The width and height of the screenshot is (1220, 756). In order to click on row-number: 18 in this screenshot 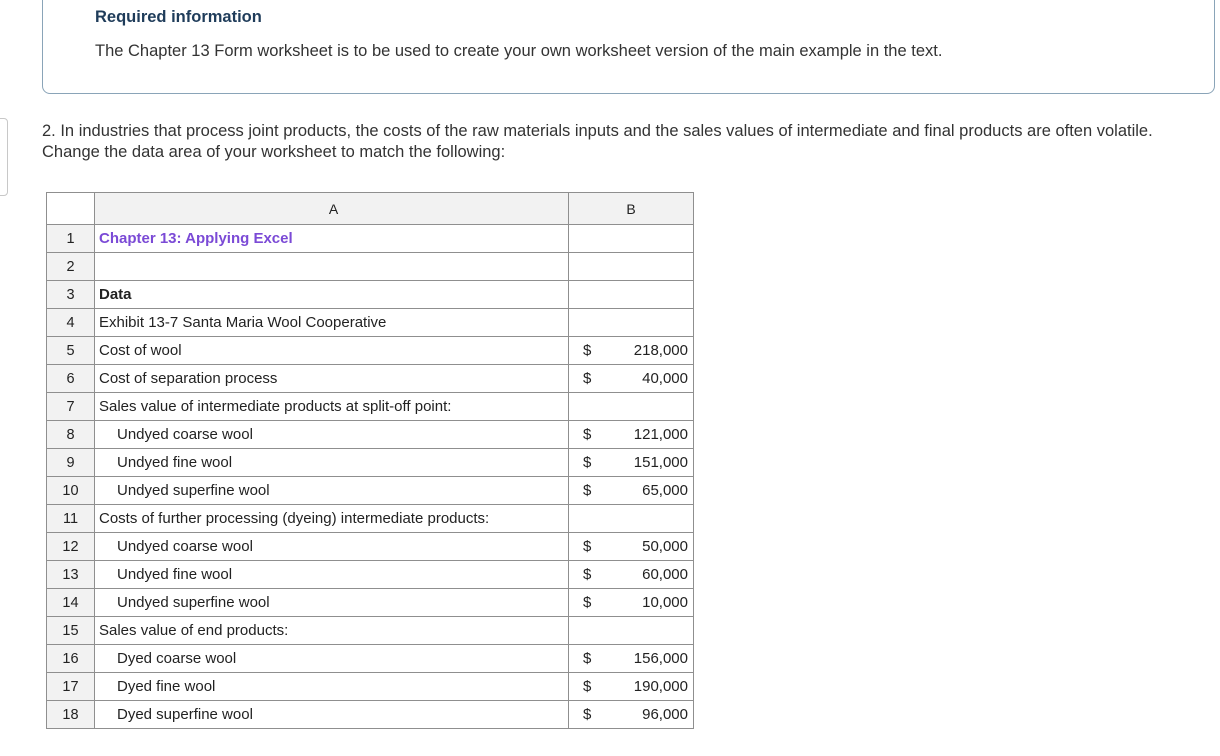, I will do `click(70, 714)`.